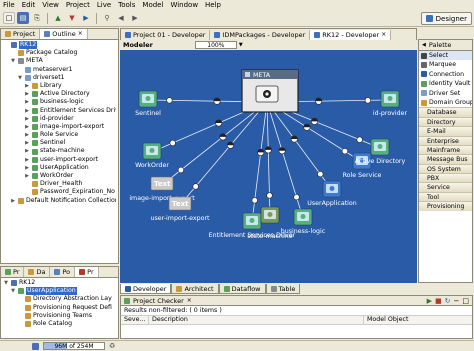  What do you see at coordinates (59, 143) in the screenshot?
I see `tree-item: ▶ Sentinel` at bounding box center [59, 143].